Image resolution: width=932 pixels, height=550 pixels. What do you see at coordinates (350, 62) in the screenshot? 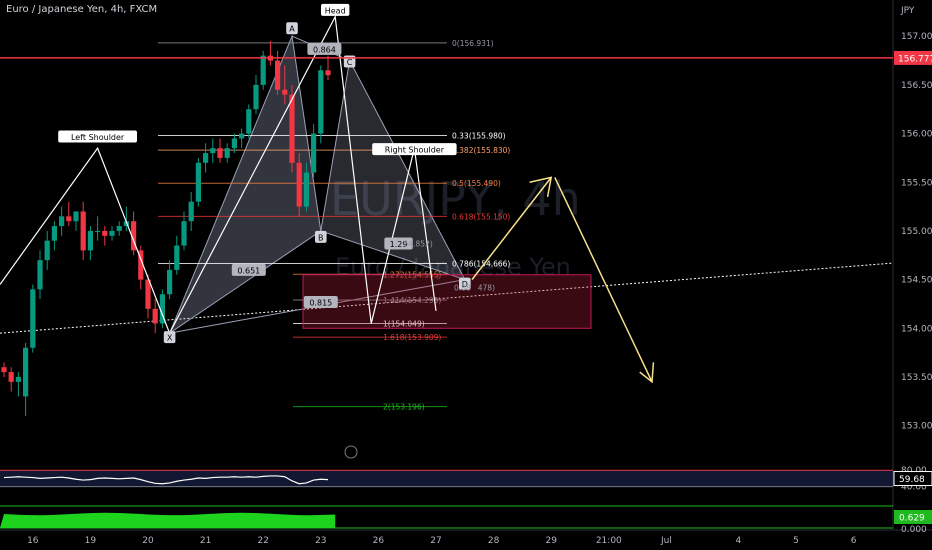
I see `point-c-label: C` at bounding box center [350, 62].